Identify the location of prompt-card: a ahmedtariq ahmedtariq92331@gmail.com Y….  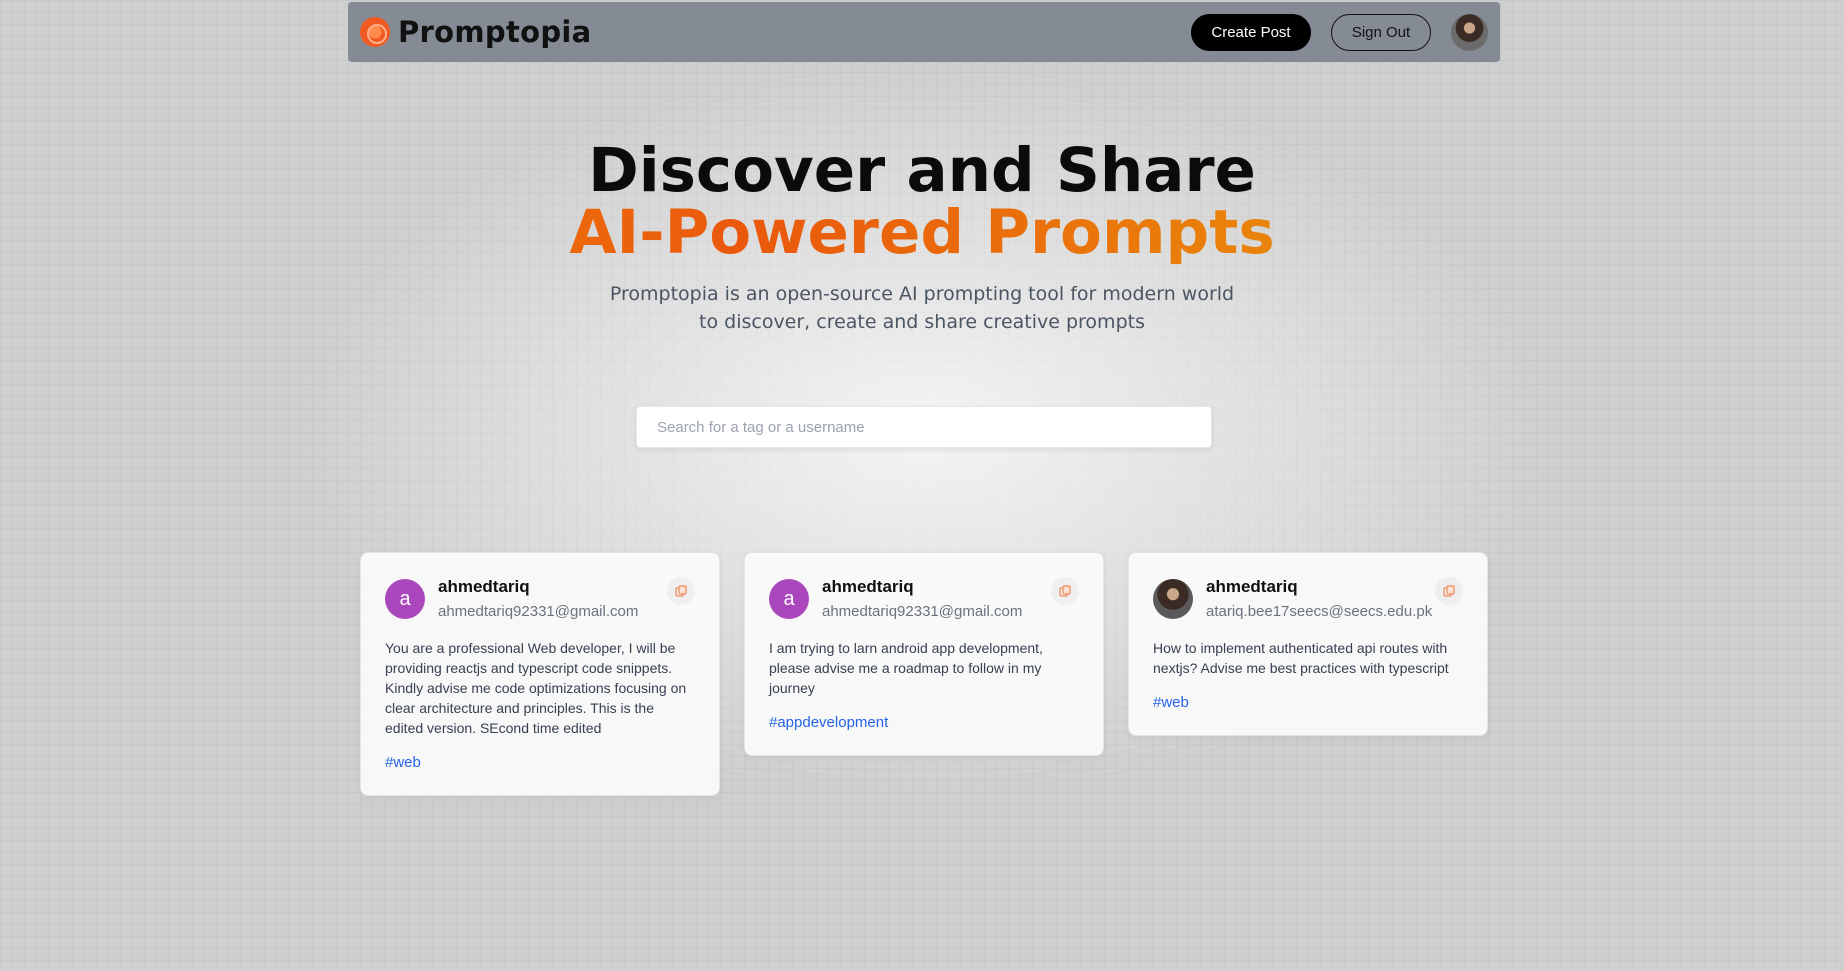
(540, 674).